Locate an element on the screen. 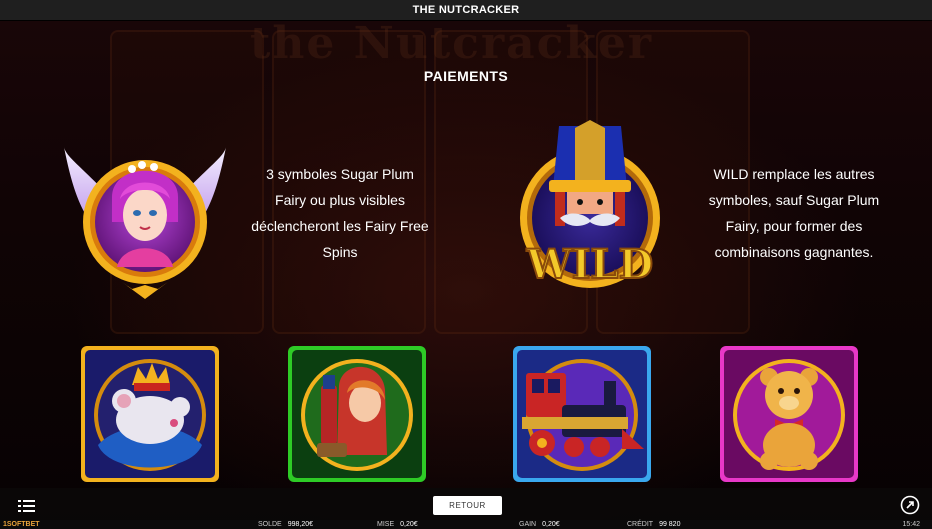 The image size is (932, 529). mouse-king-icon is located at coordinates (150, 414).